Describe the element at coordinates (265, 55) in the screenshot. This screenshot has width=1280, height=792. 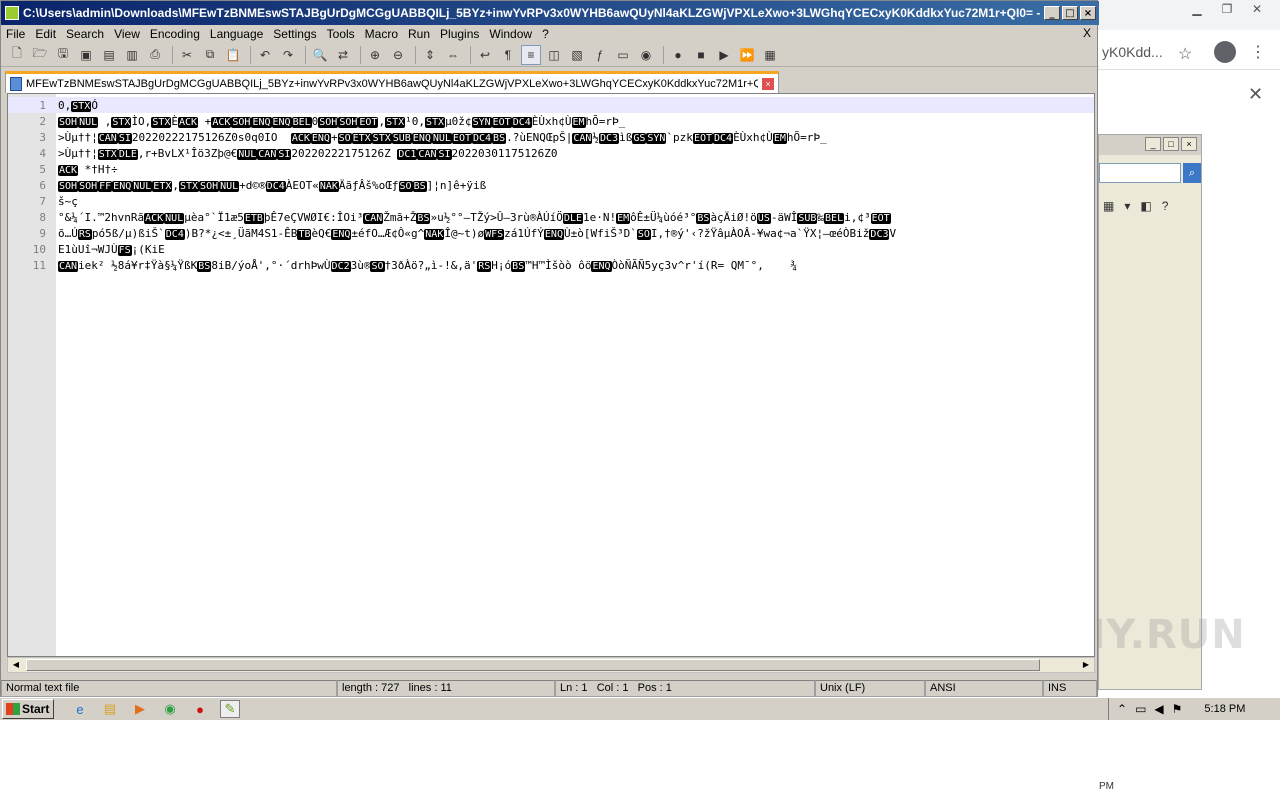
I see `undo-icon: ↶` at that location.